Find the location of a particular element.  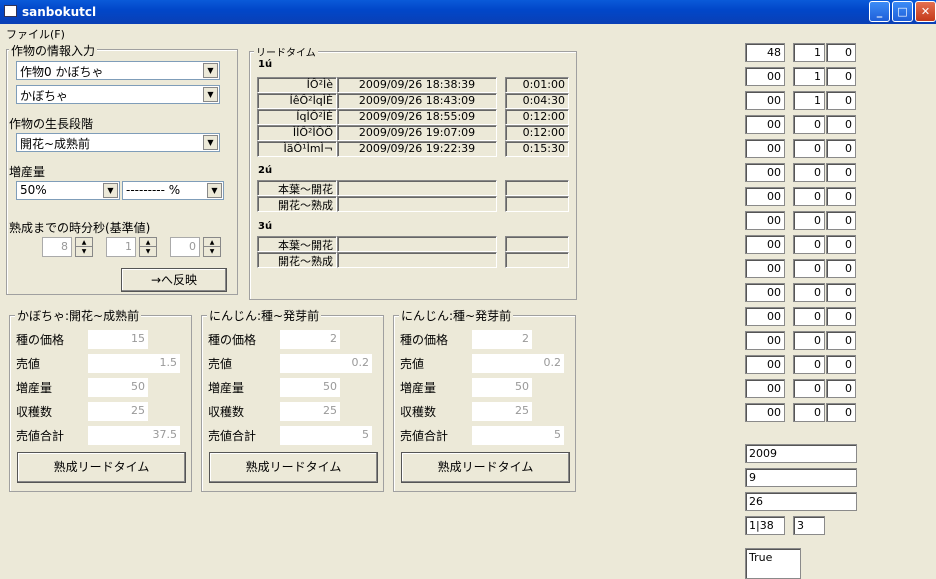

crop-combo: 作物0 かぼちゃ ▼ is located at coordinates (118, 70).